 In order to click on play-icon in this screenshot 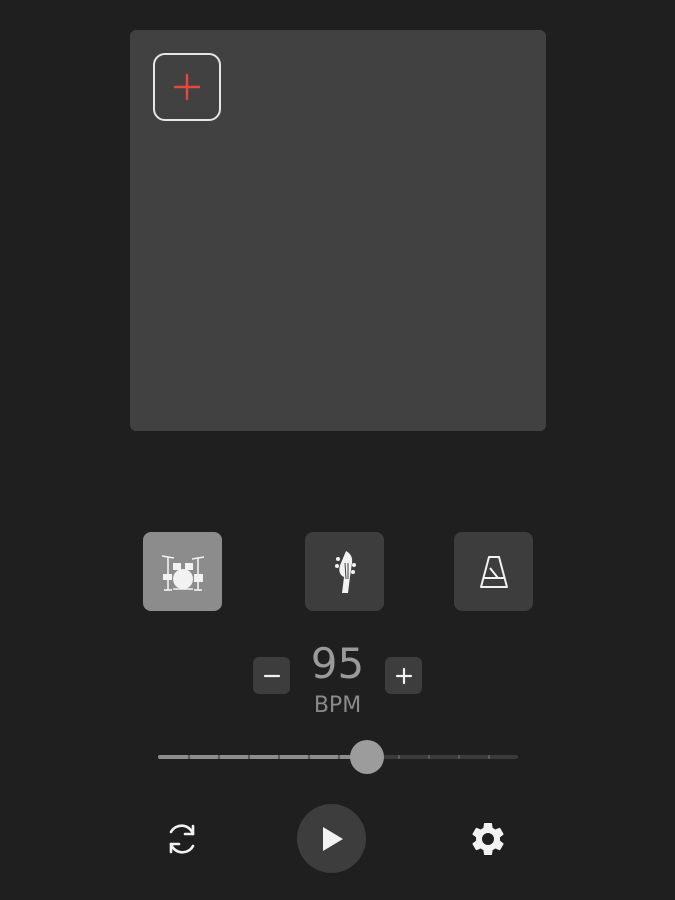, I will do `click(332, 838)`.